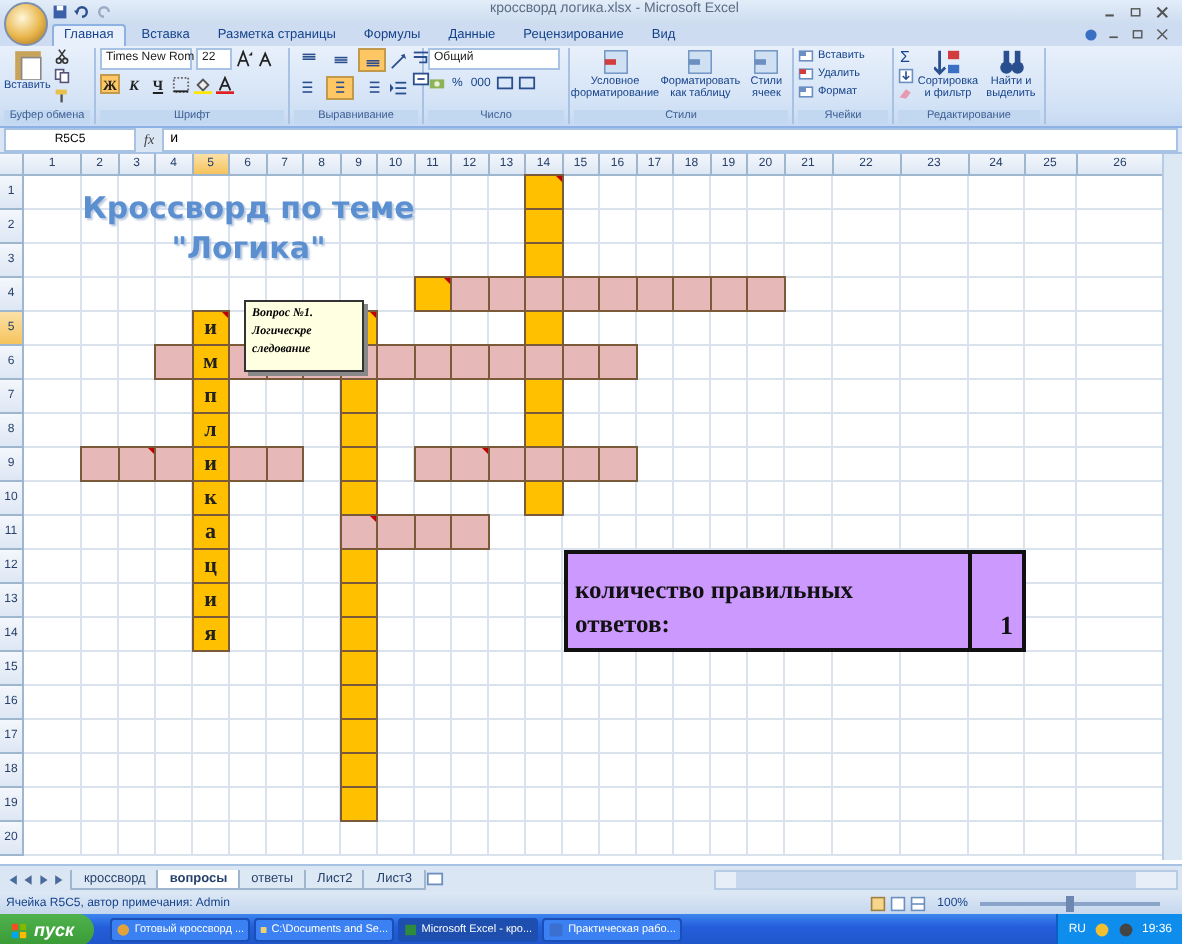 Image resolution: width=1182 pixels, height=944 pixels. I want to click on result-label: количество правильных ответов:, so click(766, 601).